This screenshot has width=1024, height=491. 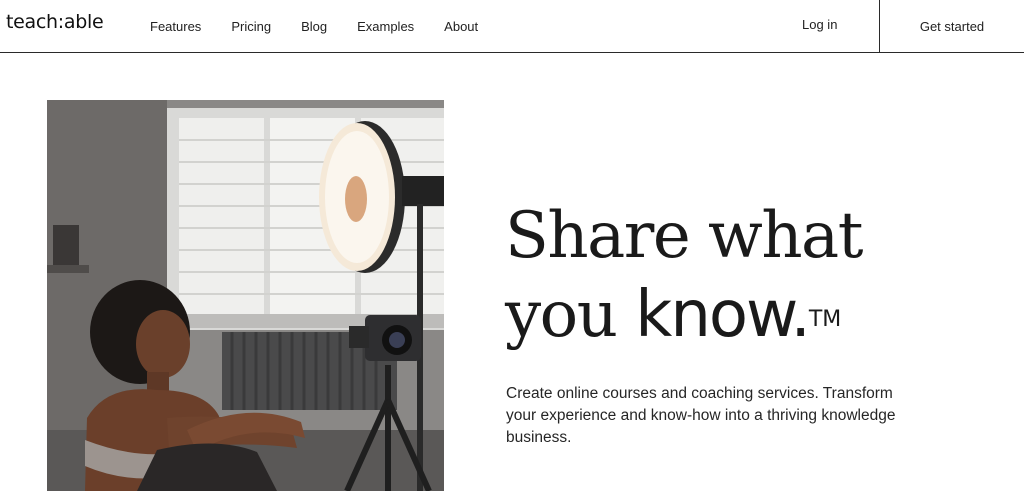 What do you see at coordinates (684, 236) in the screenshot?
I see `headline-line1: Share what` at bounding box center [684, 236].